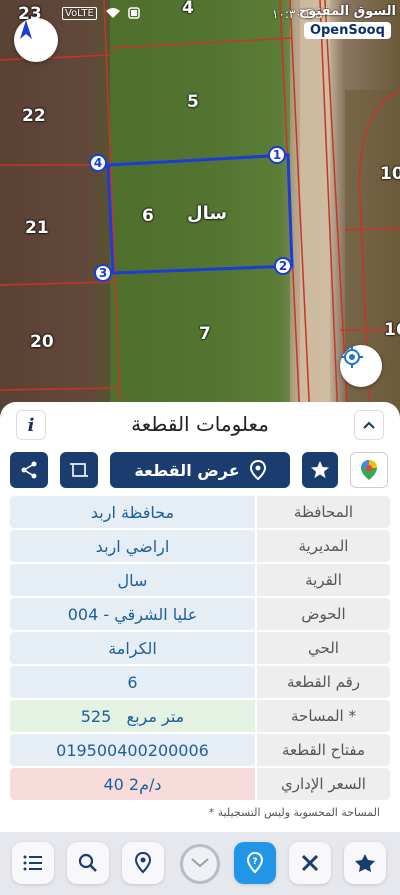 Image resolution: width=400 pixels, height=895 pixels. Describe the element at coordinates (187, 470) in the screenshot. I see `show-parcel-label: عرض القطعة` at that location.